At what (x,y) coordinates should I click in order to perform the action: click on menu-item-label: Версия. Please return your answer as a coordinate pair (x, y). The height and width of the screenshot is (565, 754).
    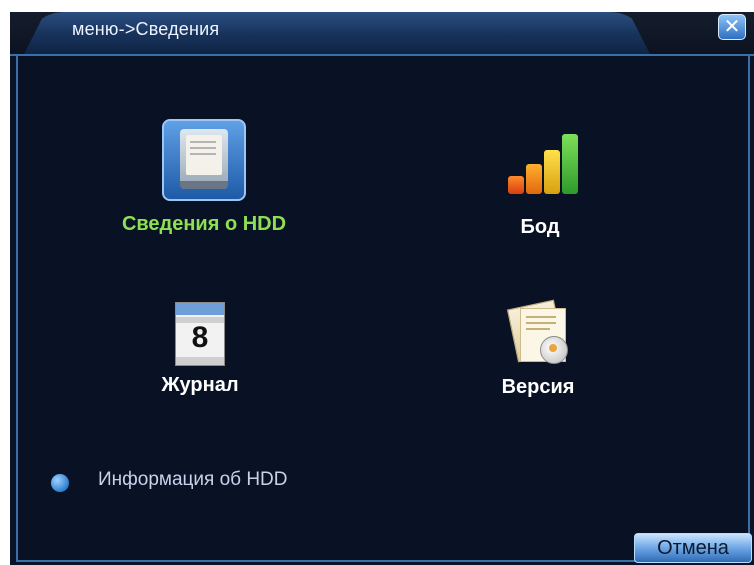
    Looking at the image, I should click on (538, 387).